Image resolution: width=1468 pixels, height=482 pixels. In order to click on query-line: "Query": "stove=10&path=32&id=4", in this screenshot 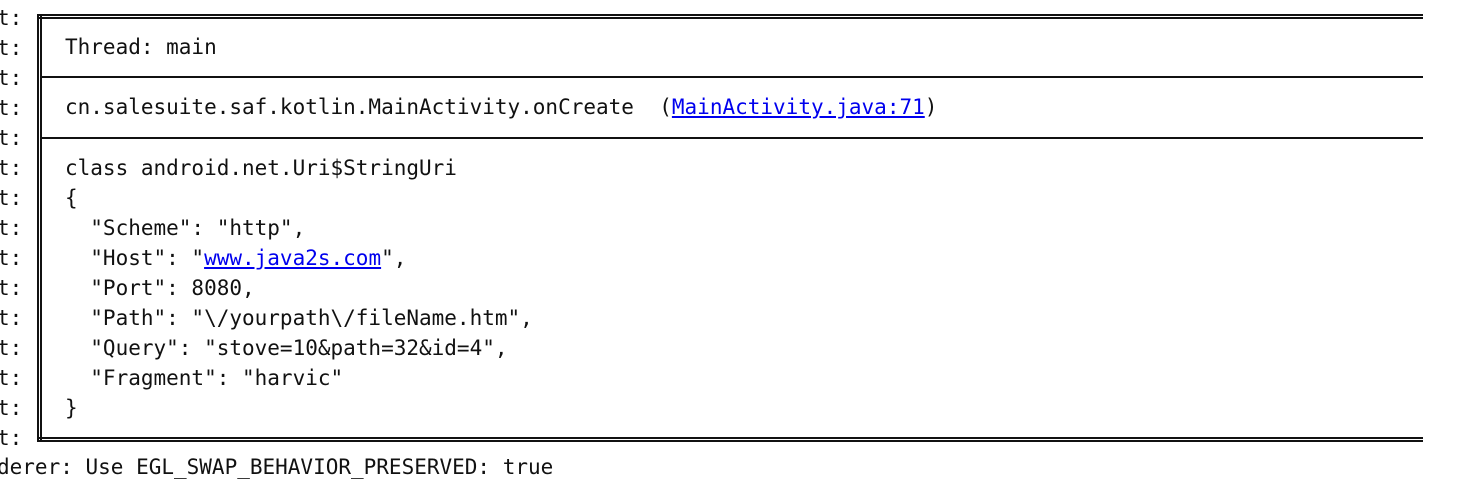, I will do `click(286, 348)`.